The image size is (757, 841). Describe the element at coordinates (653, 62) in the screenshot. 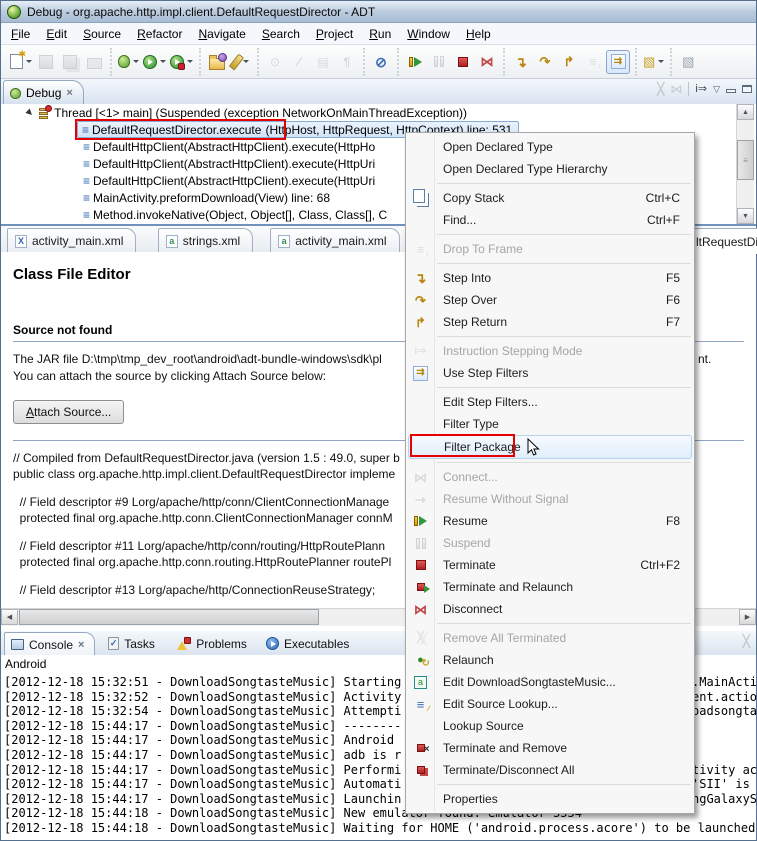

I see `mark-occurrences-button: ▧` at that location.